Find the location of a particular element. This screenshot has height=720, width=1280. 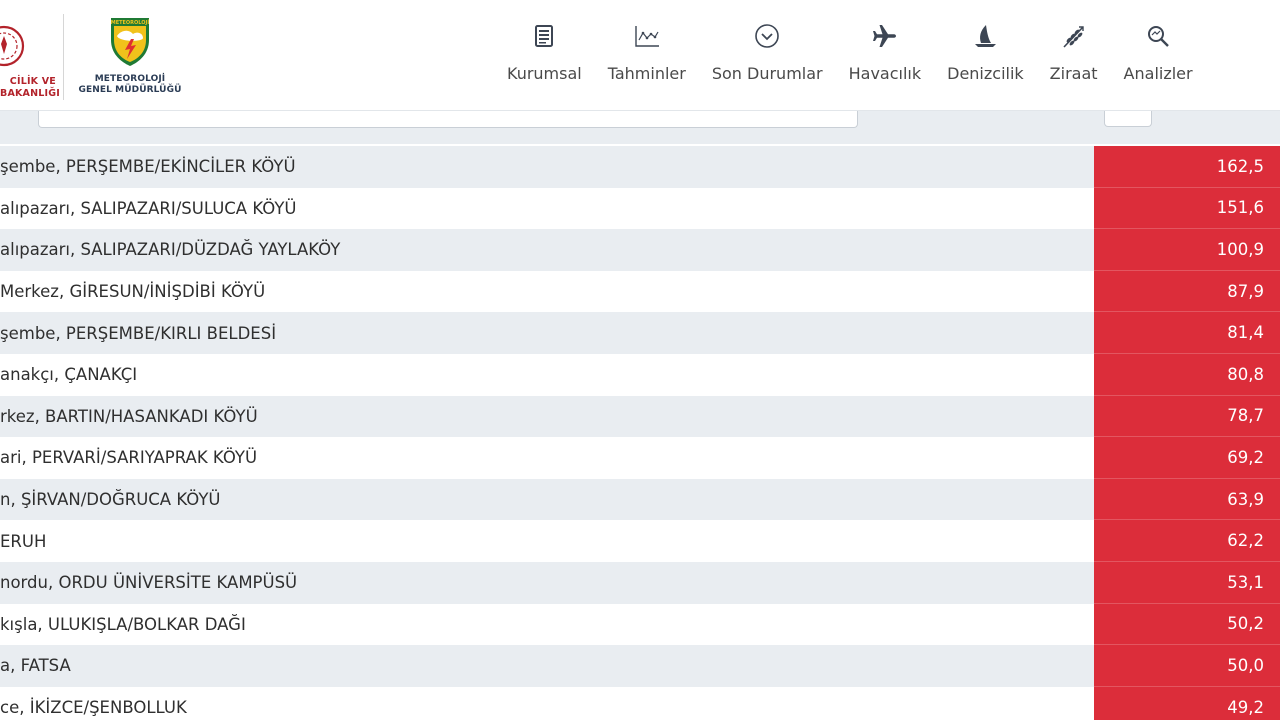

precipitation-value: 69,2 is located at coordinates (1187, 458).